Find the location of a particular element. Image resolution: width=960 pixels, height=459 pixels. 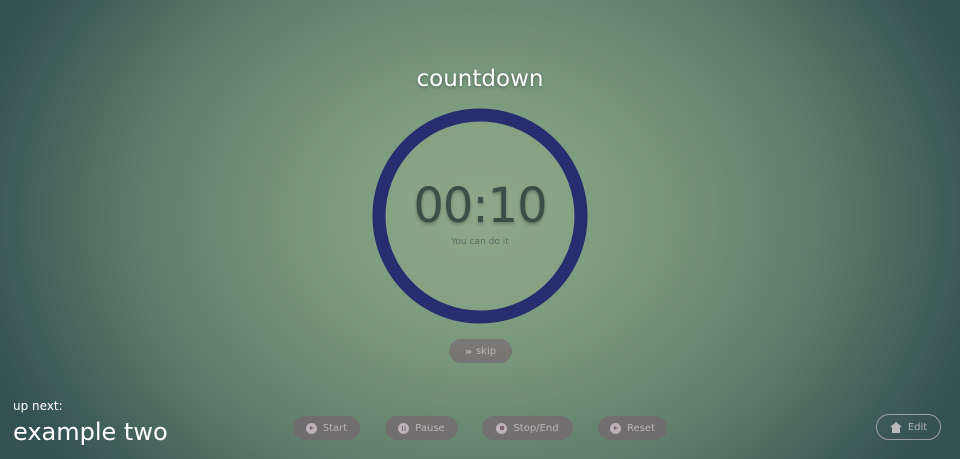

stop-end-button: Stop/End is located at coordinates (527, 428).